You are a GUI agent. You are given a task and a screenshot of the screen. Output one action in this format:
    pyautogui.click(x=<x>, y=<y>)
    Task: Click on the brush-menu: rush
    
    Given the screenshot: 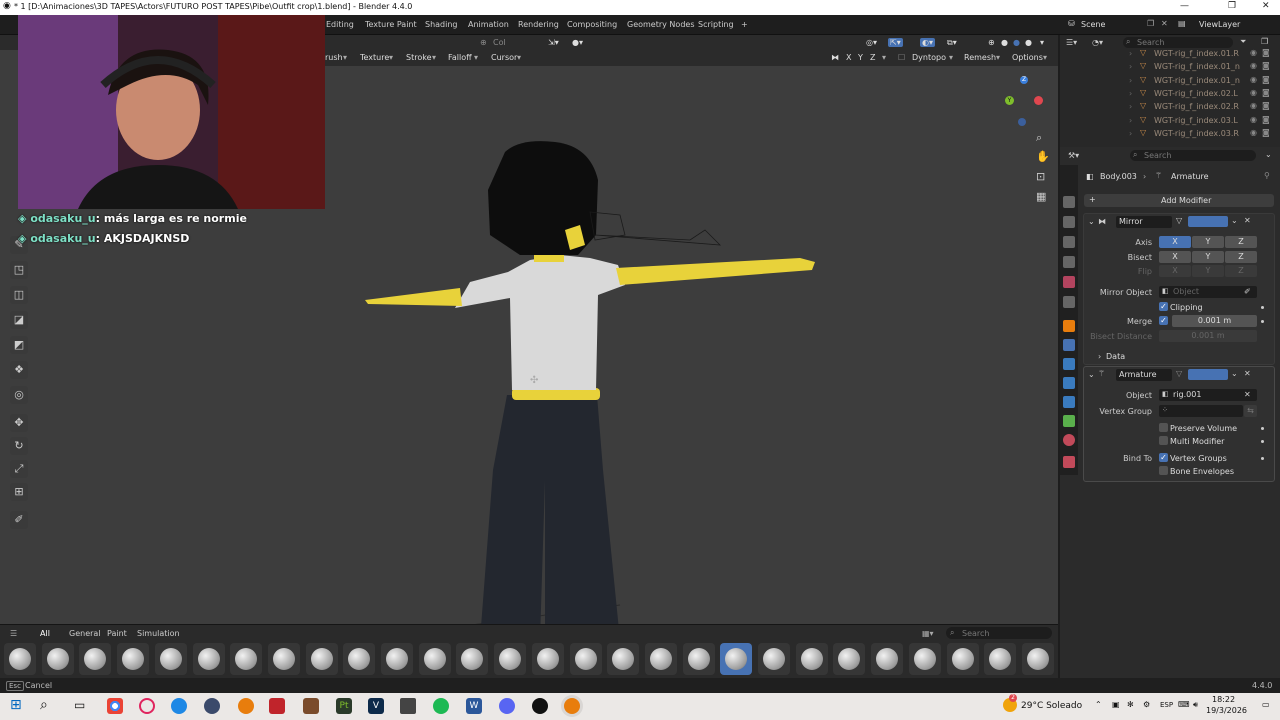 What is the action you would take?
    pyautogui.click(x=334, y=57)
    